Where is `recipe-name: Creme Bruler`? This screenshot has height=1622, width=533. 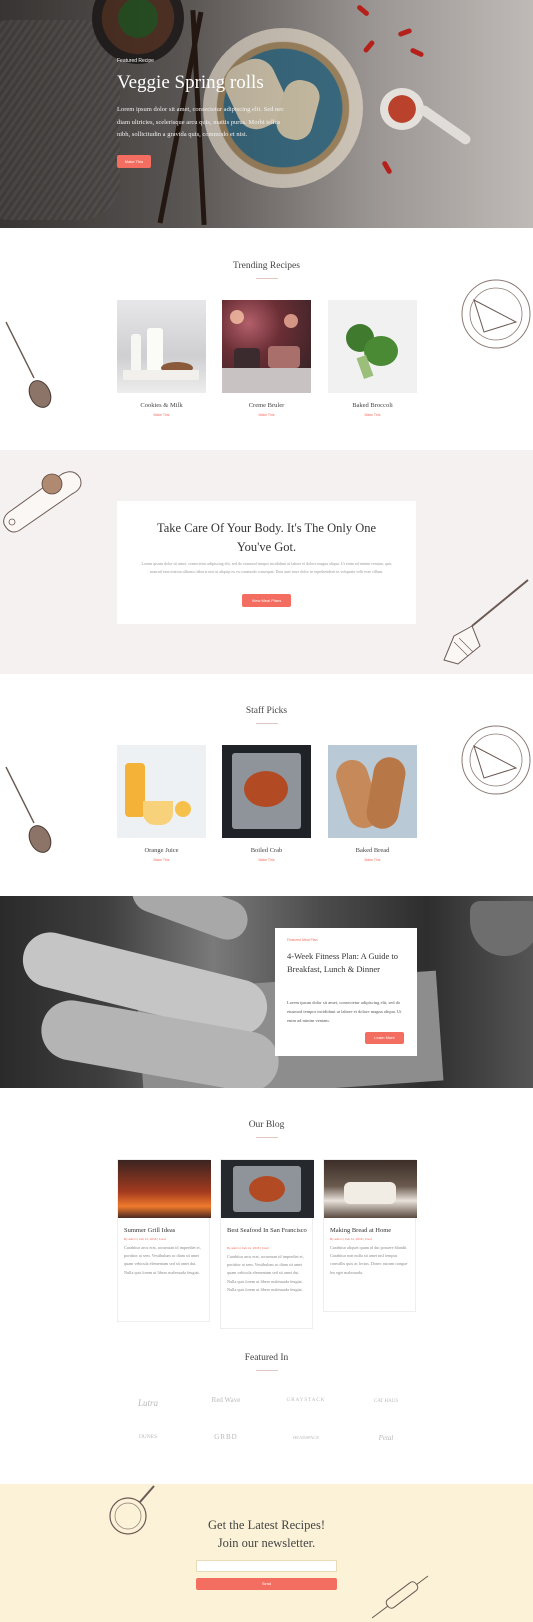
recipe-name: Creme Bruler is located at coordinates (266, 405).